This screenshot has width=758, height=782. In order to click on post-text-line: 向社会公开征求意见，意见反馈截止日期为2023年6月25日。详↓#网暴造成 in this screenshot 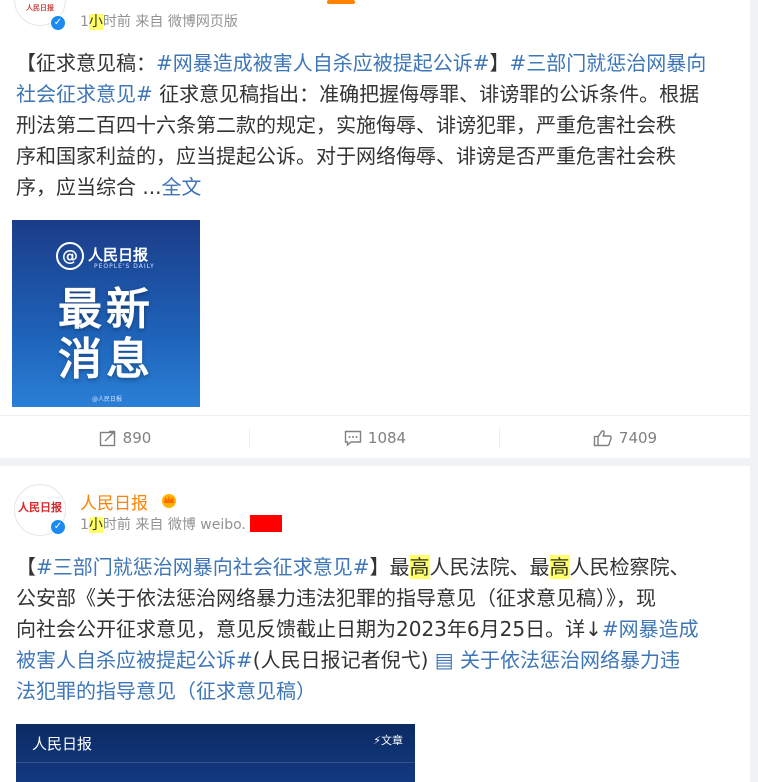, I will do `click(381, 629)`.